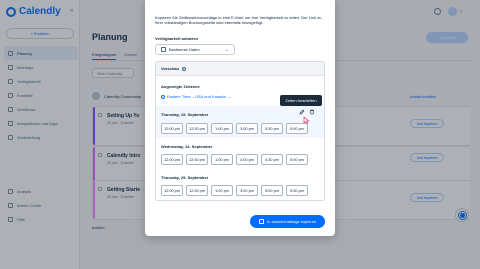 The width and height of the screenshot is (480, 269). What do you see at coordinates (297, 190) in the screenshot?
I see `time-slot: 5:30 pm` at bounding box center [297, 190].